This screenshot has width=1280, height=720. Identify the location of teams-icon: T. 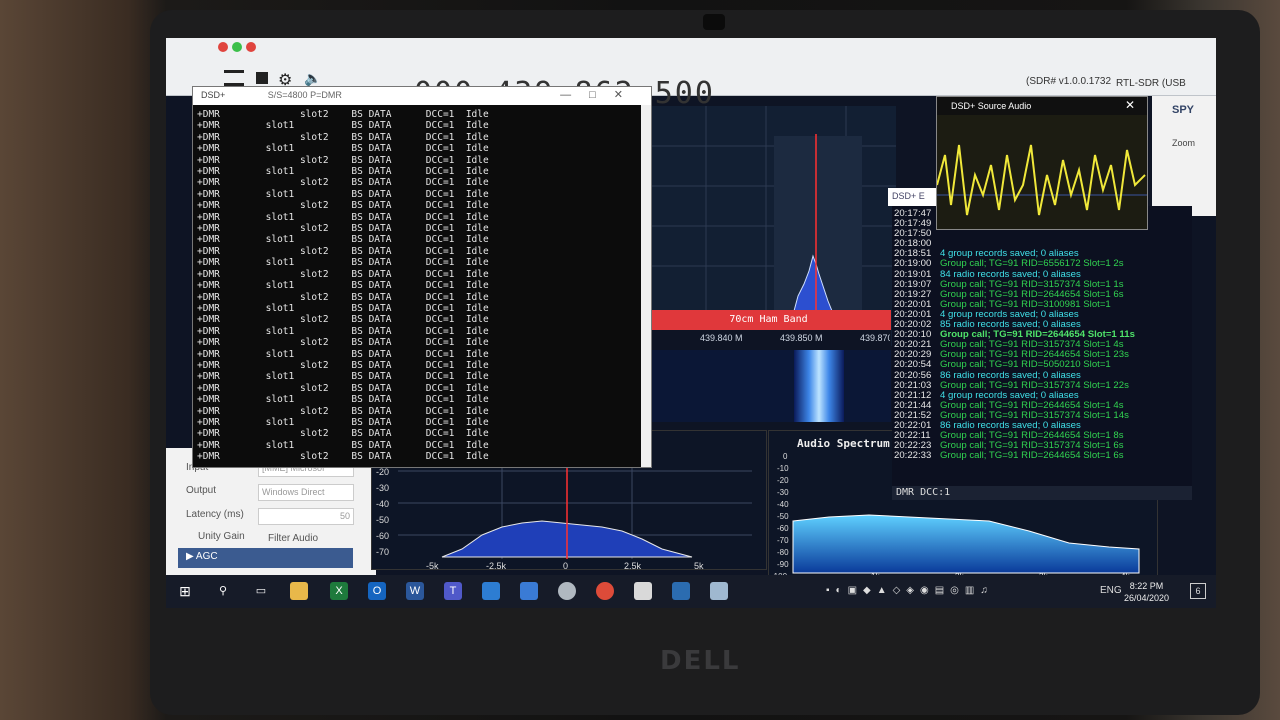
(453, 591).